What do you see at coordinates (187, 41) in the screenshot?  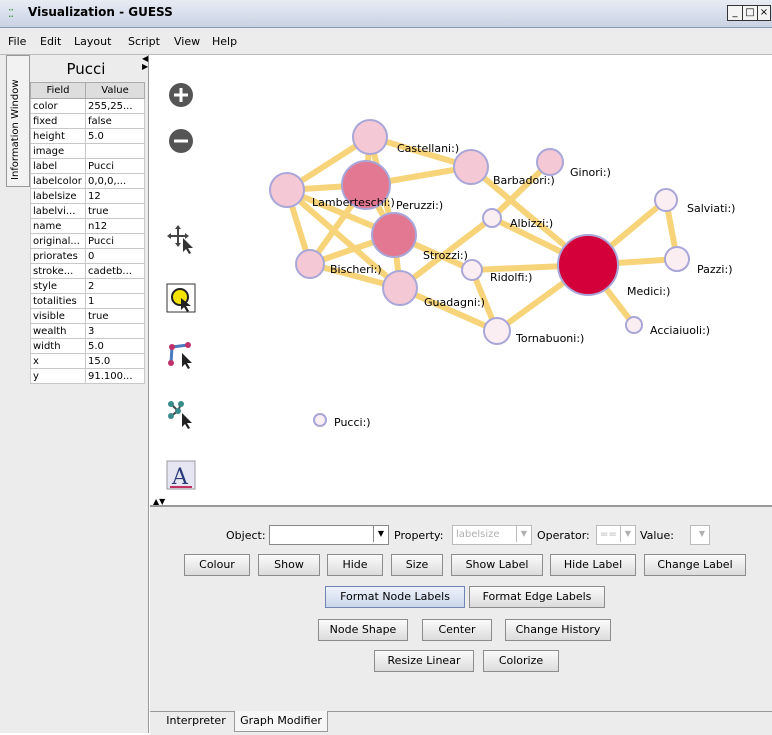 I see `menu-view: View` at bounding box center [187, 41].